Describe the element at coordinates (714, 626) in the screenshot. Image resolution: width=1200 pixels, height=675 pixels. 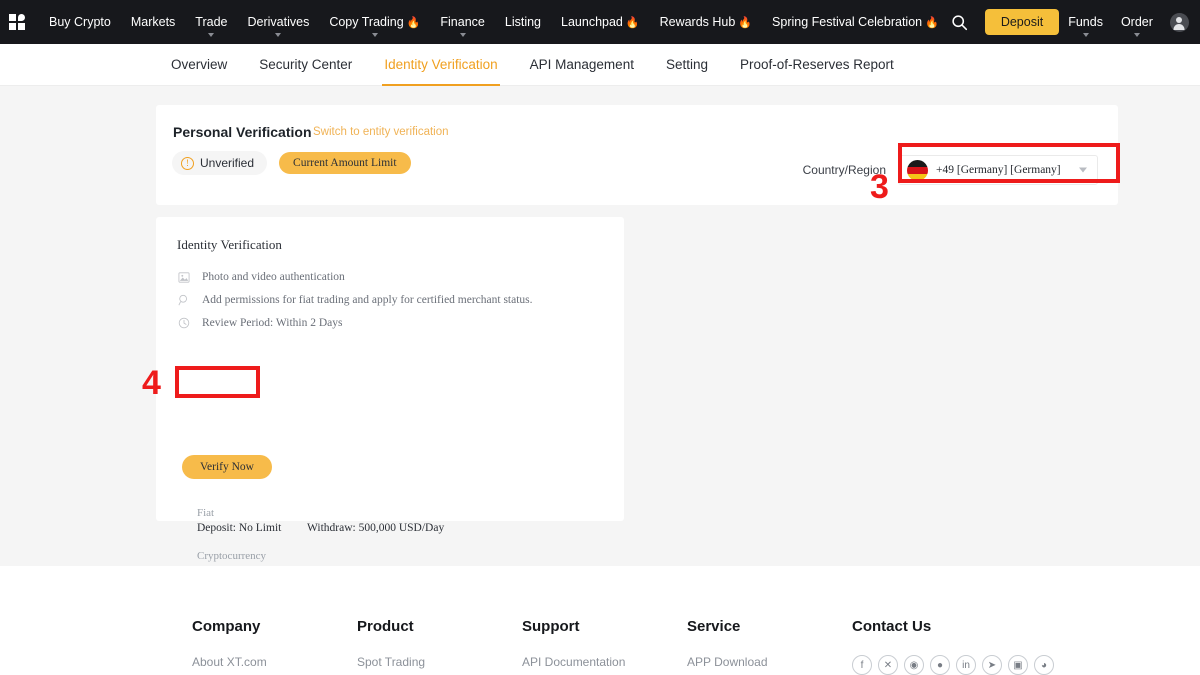
I see `footer-column-title: Service` at that location.